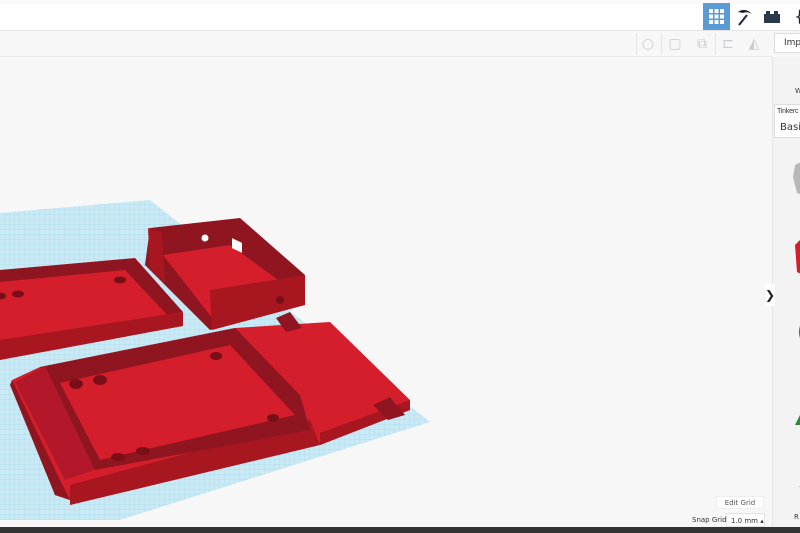  I want to click on roof-shape-icon, so click(797, 483).